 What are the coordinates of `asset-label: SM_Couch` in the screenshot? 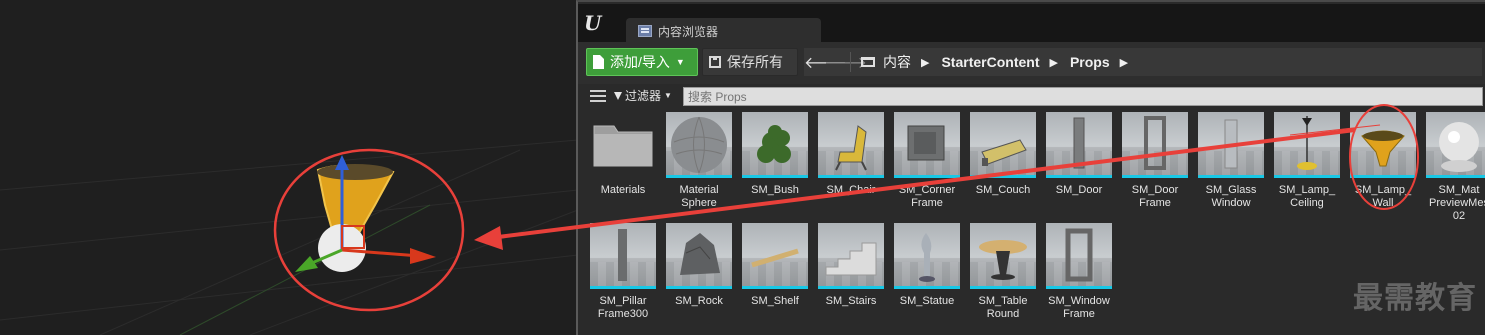 It's located at (1003, 190).